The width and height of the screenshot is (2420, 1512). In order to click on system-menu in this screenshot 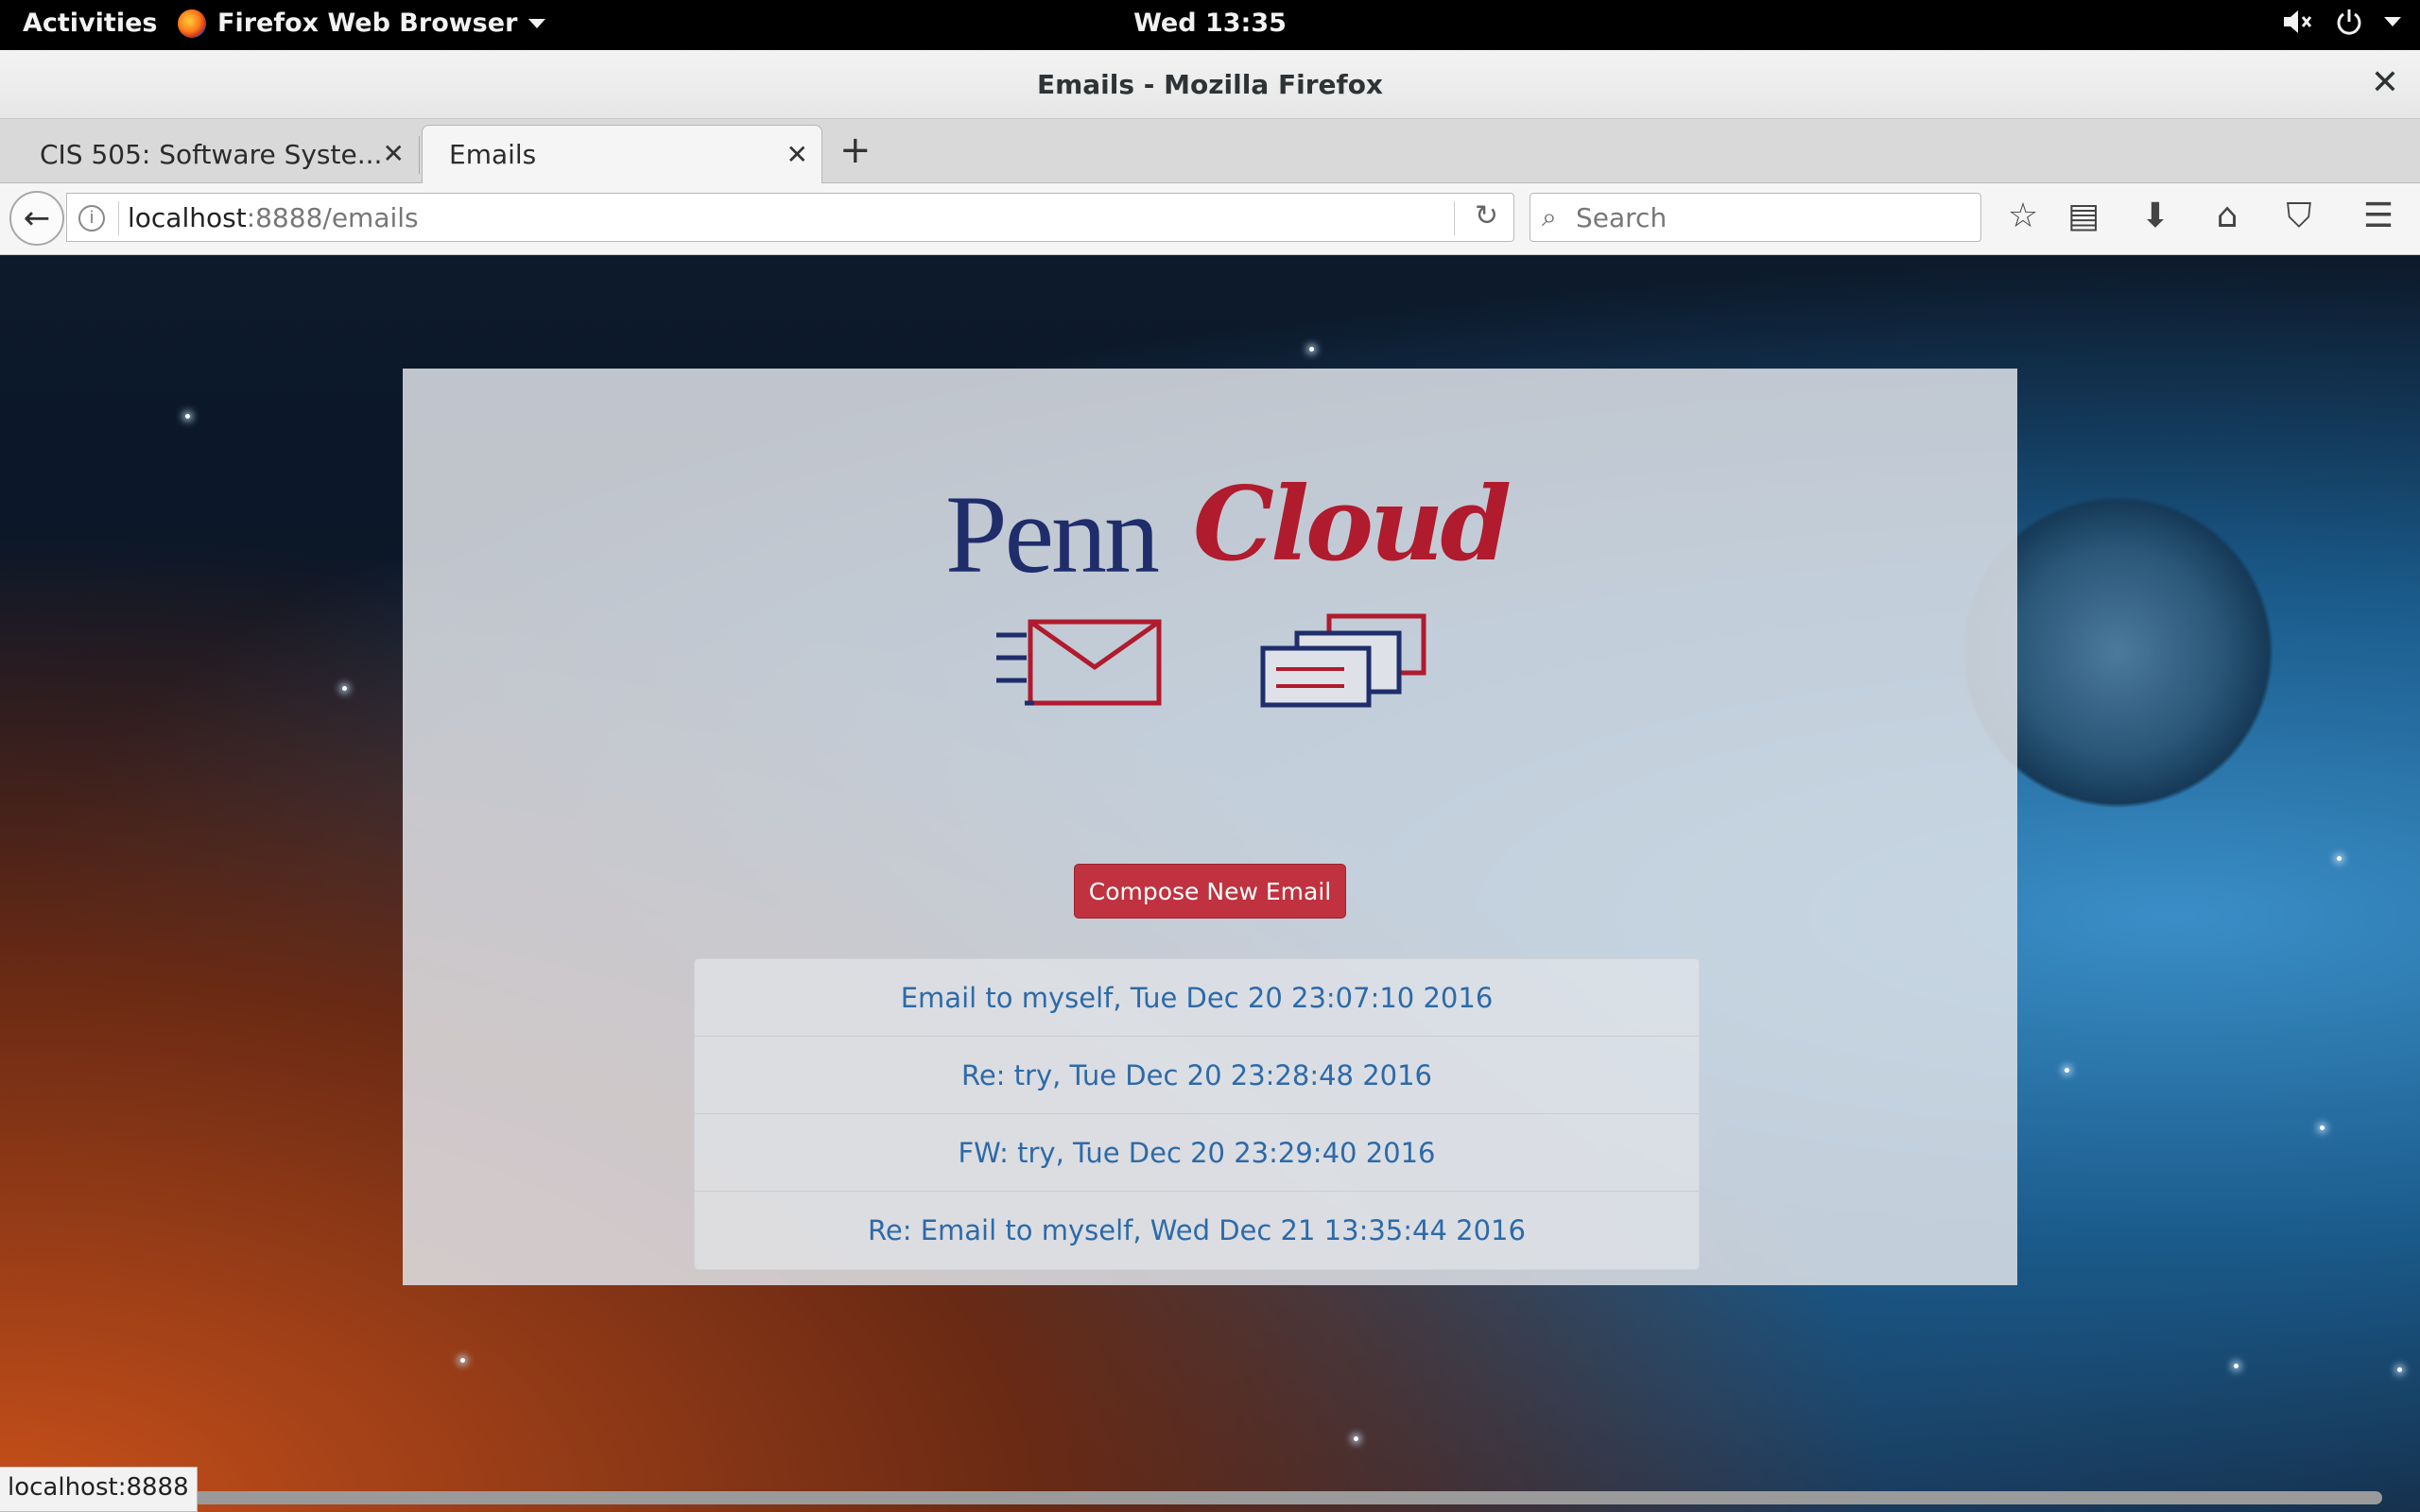, I will do `click(2341, 22)`.